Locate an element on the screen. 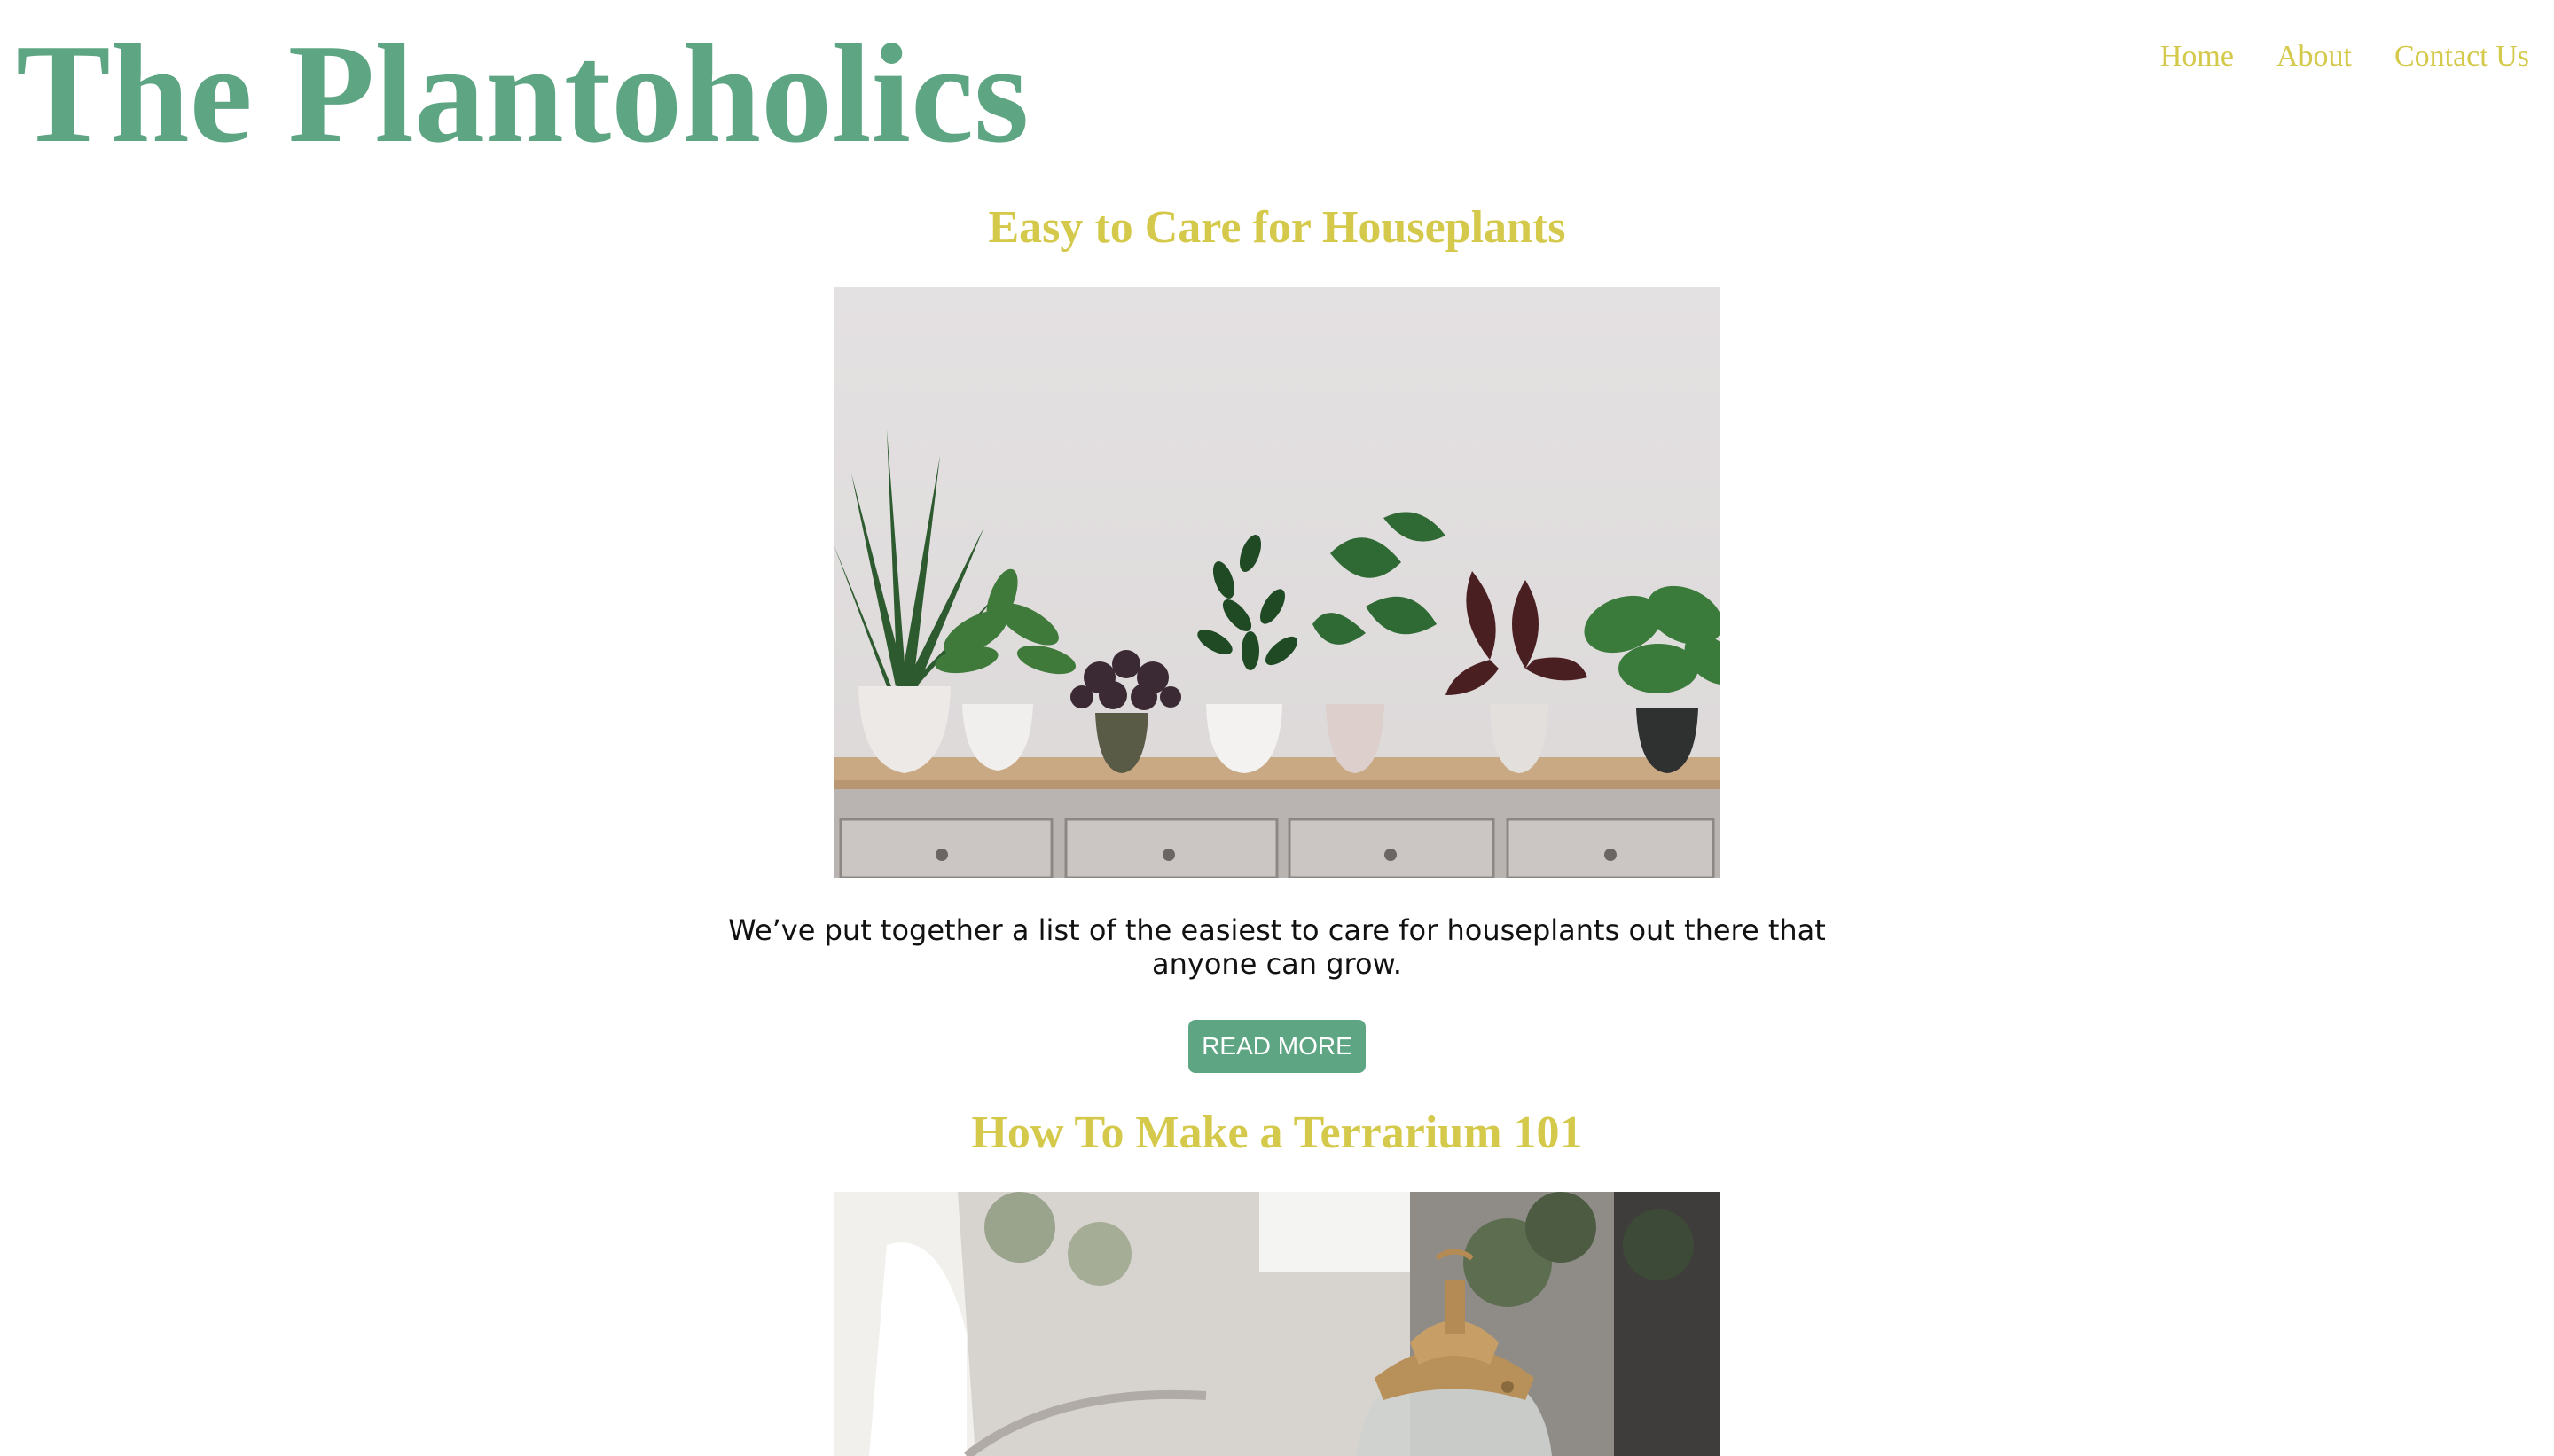  nav-link-home: Home is located at coordinates (2197, 56).